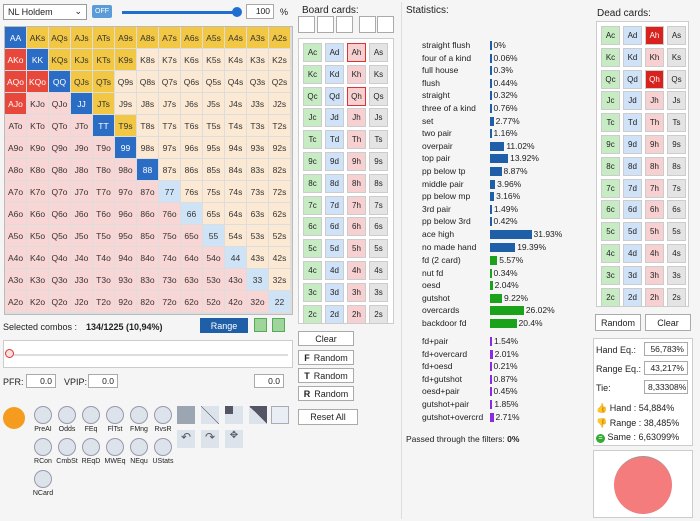  Describe the element at coordinates (37, 191) in the screenshot. I see `range-cell: K7o` at that location.